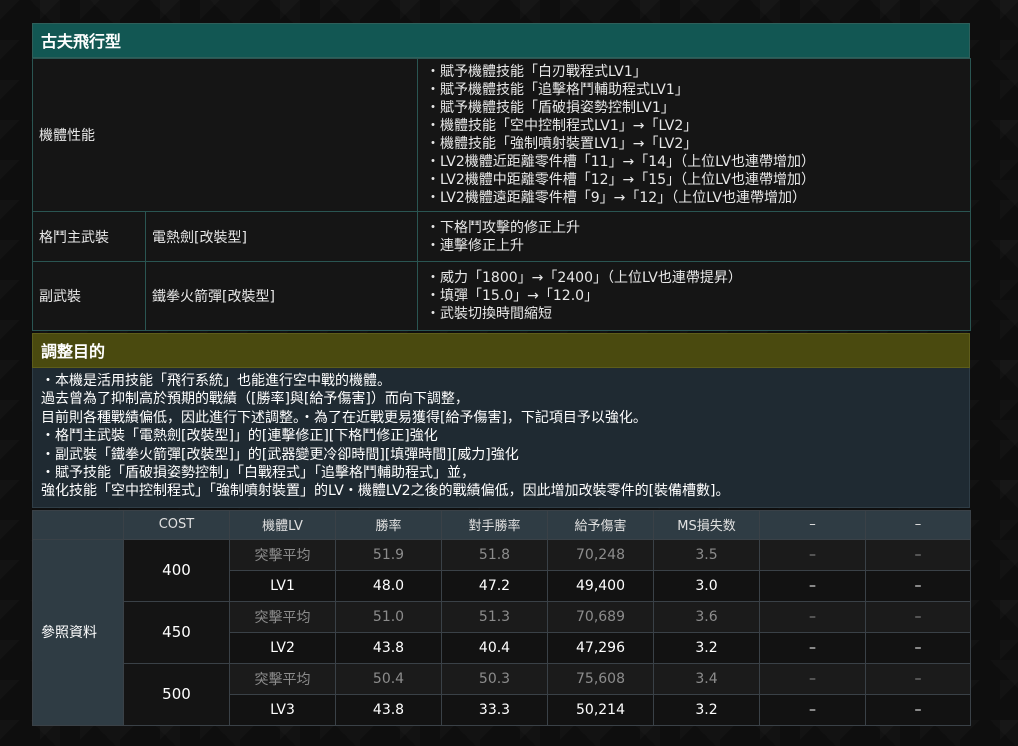  I want to click on list-item: ・LV2機體近距離零件槽「11」→「14」（上位LV也連帶增加）, so click(620, 162).